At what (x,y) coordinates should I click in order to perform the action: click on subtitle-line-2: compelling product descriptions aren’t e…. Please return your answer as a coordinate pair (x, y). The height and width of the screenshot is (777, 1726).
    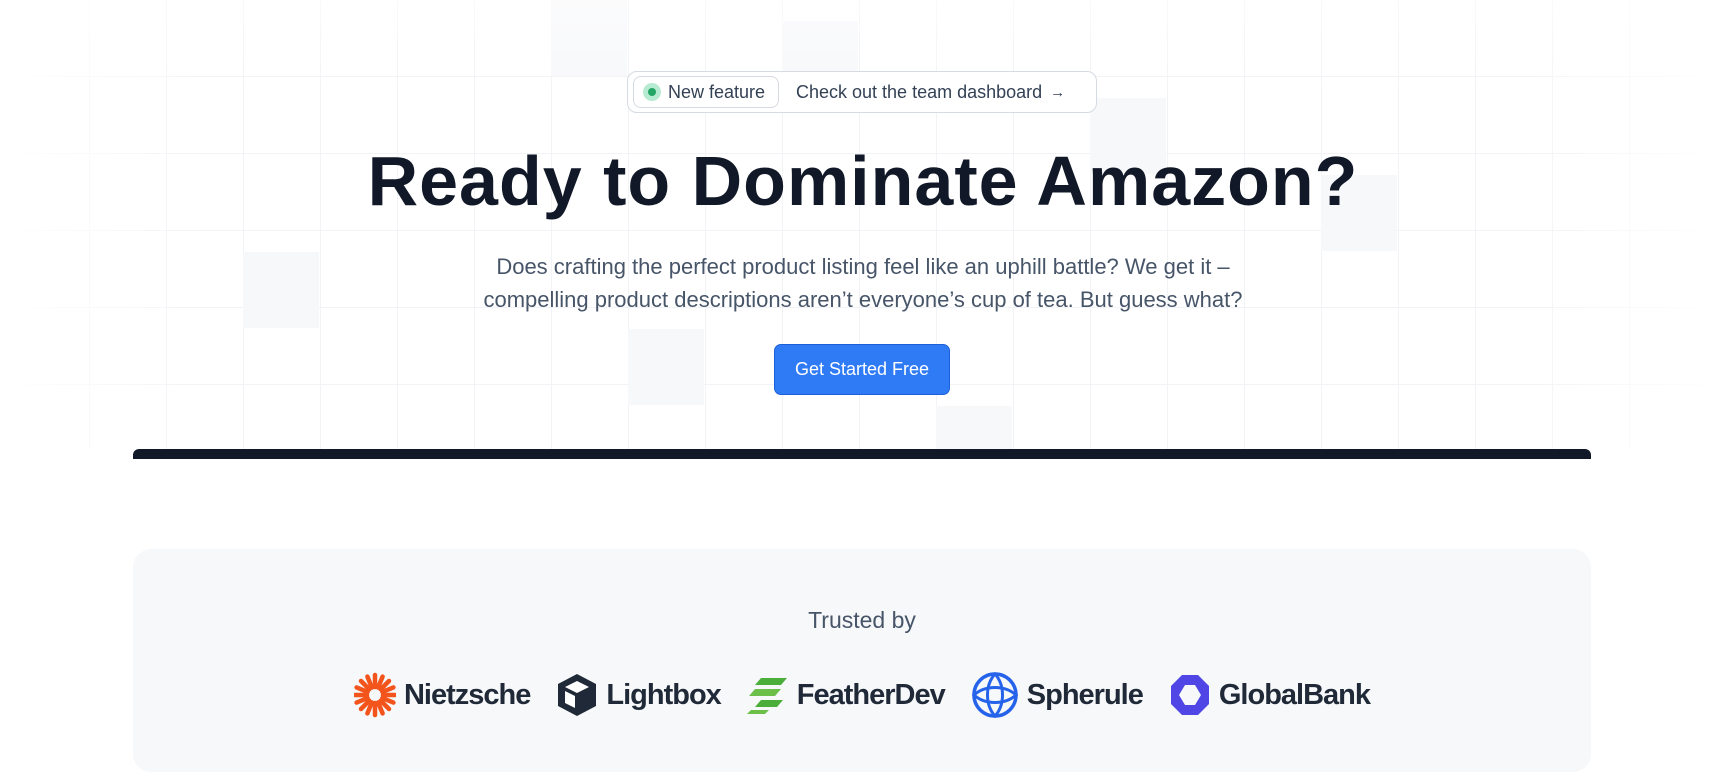
    Looking at the image, I should click on (863, 299).